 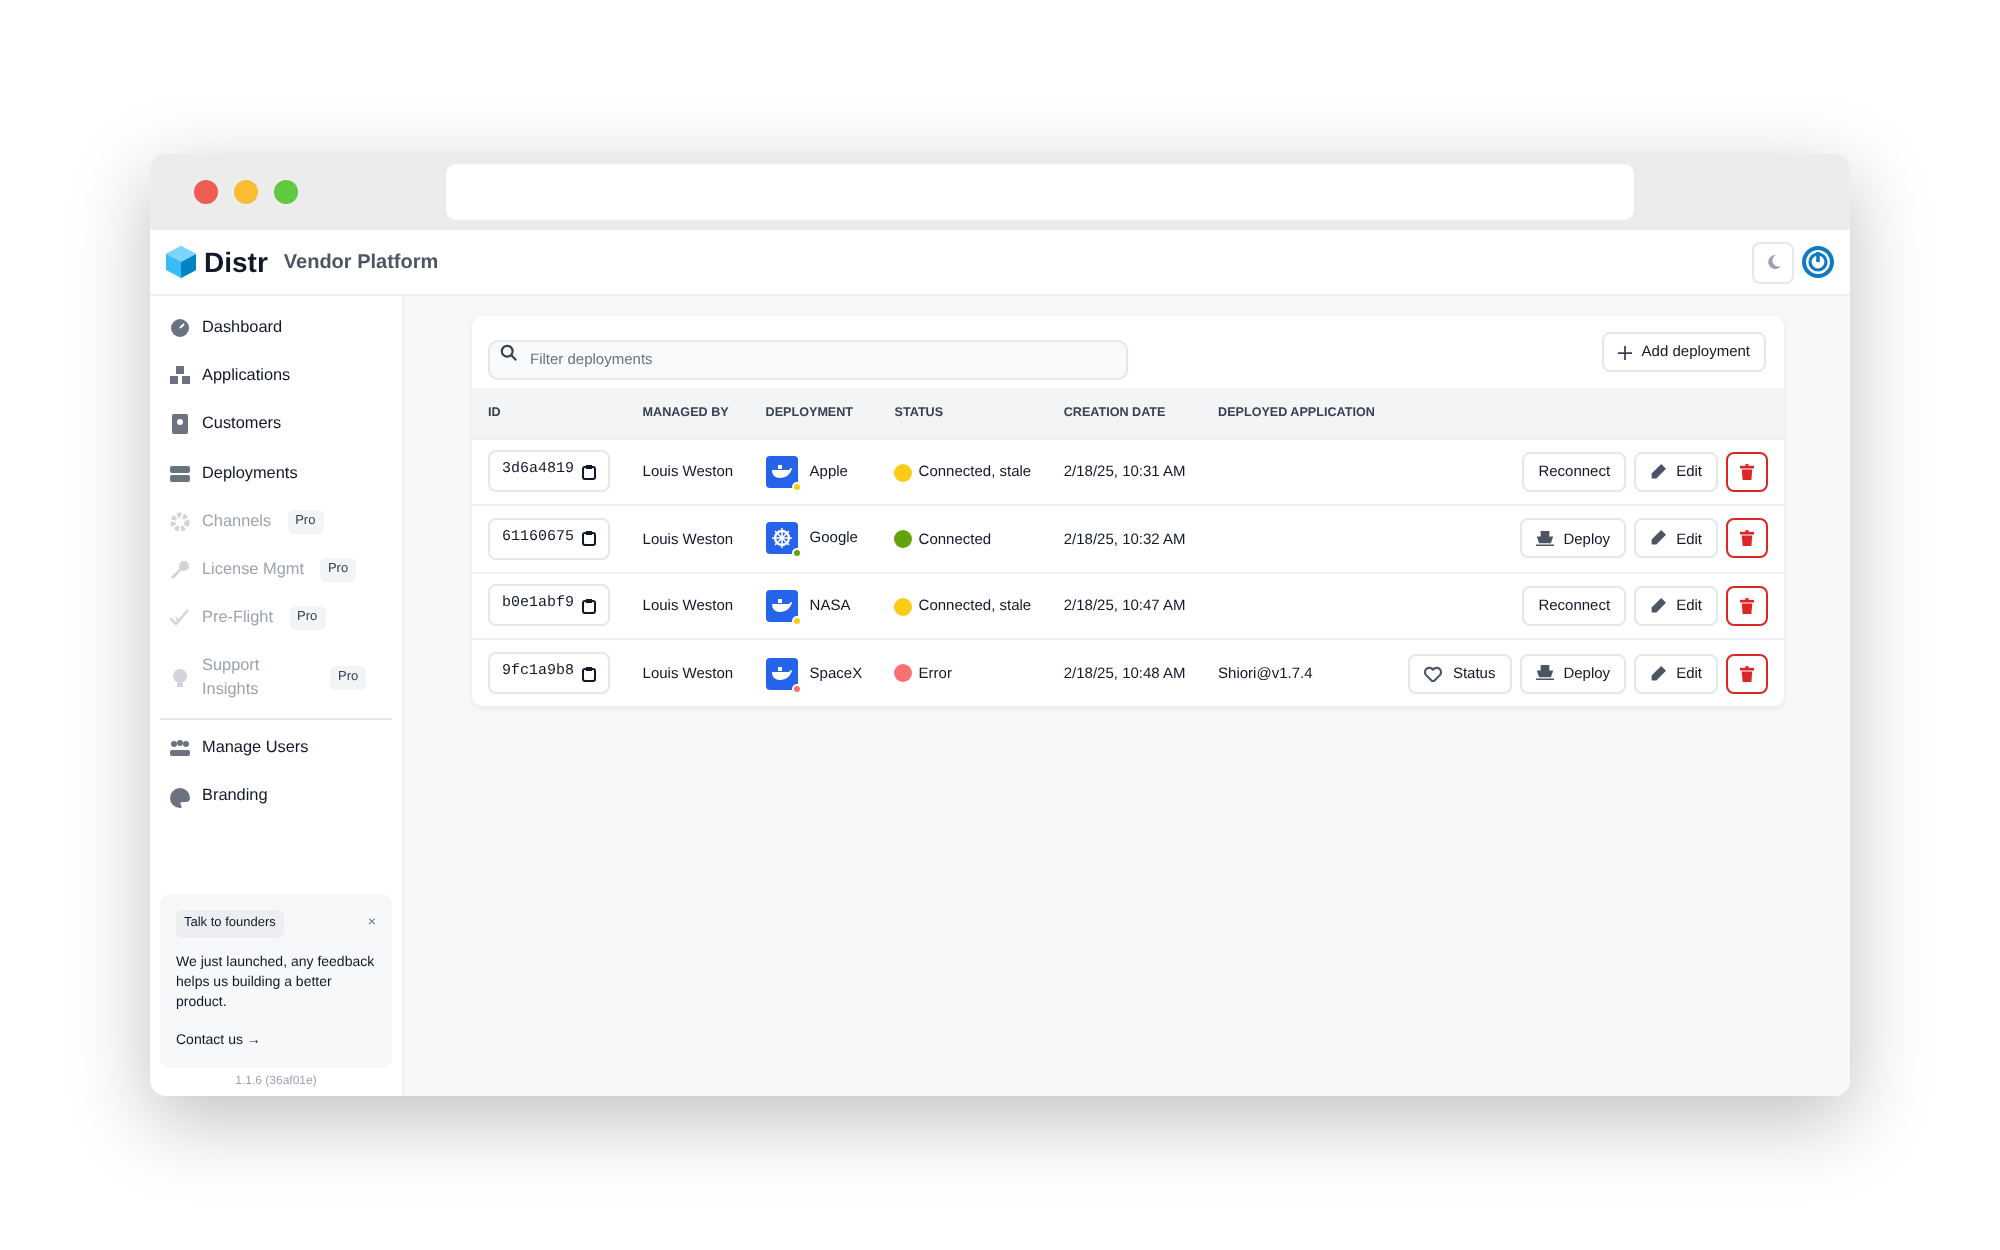 I want to click on key-icon, so click(x=180, y=570).